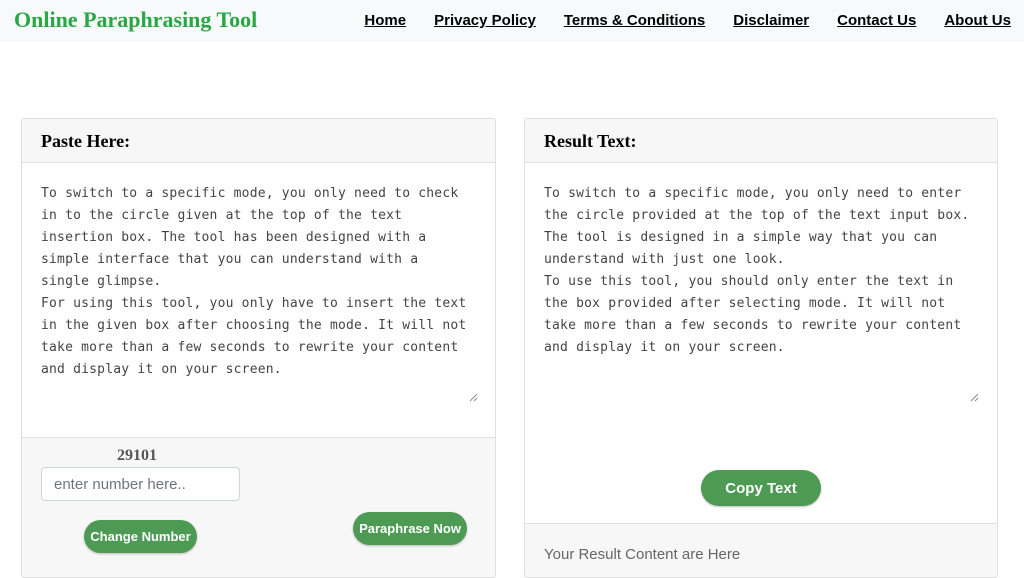 This screenshot has height=578, width=1024. Describe the element at coordinates (140, 536) in the screenshot. I see `change-number-button: Change Number` at that location.